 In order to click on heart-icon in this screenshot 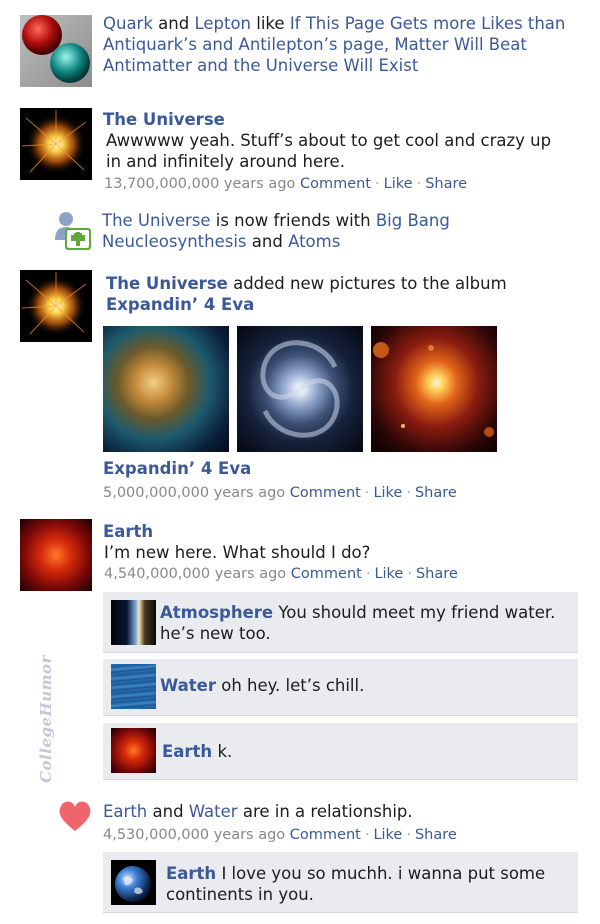, I will do `click(75, 816)`.